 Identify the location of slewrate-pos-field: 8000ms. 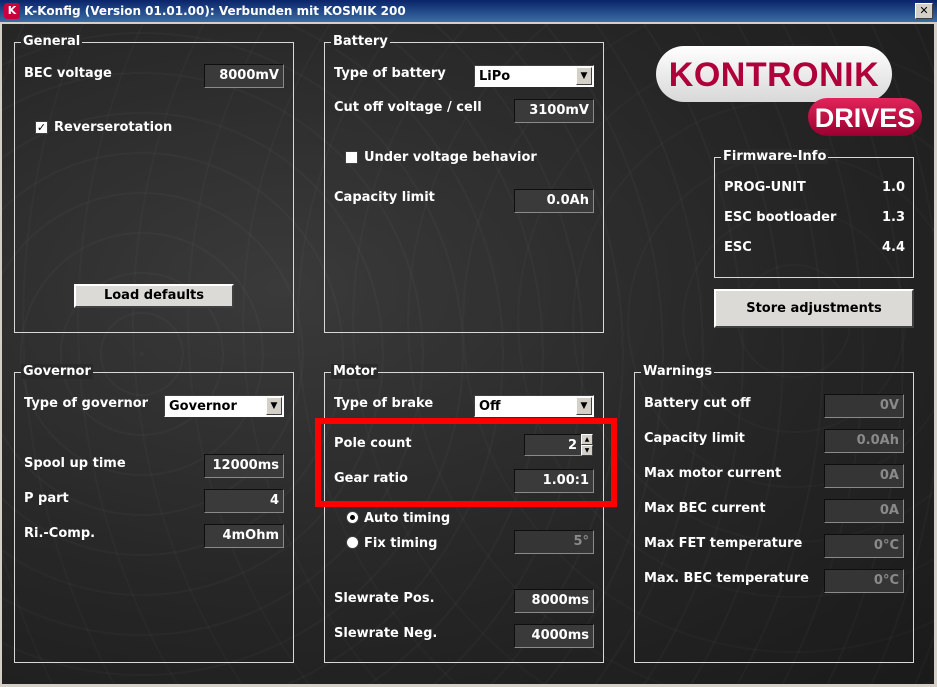
(554, 601).